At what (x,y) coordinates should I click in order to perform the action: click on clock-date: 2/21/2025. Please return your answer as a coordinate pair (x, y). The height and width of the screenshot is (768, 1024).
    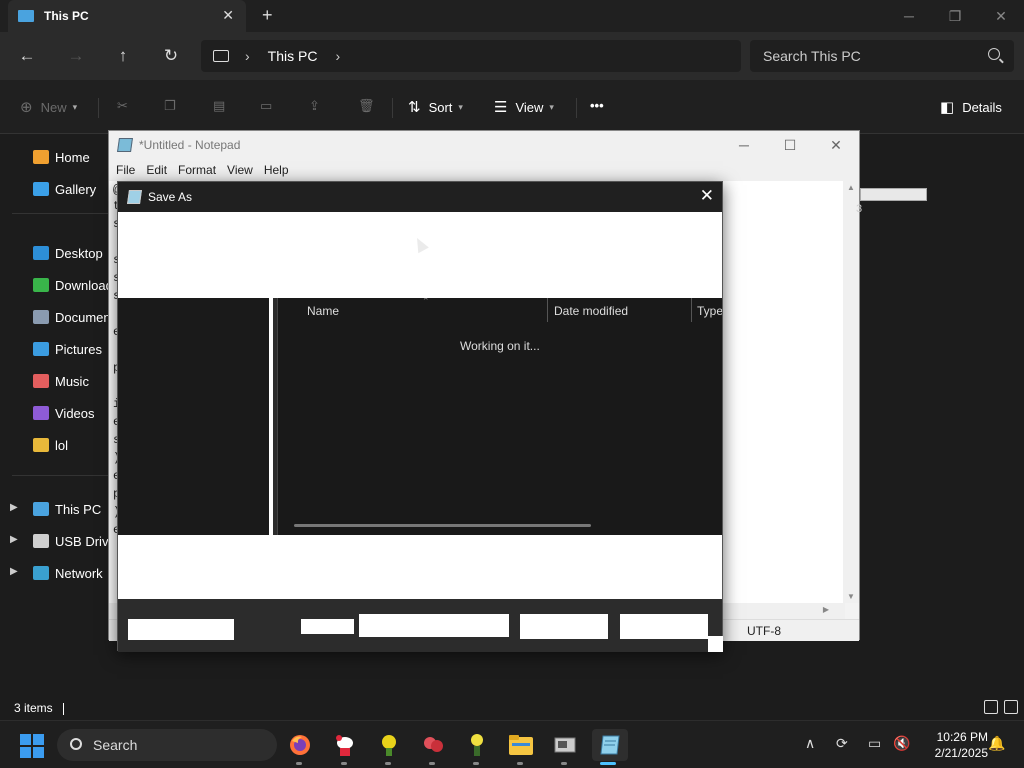
    Looking at the image, I should click on (961, 753).